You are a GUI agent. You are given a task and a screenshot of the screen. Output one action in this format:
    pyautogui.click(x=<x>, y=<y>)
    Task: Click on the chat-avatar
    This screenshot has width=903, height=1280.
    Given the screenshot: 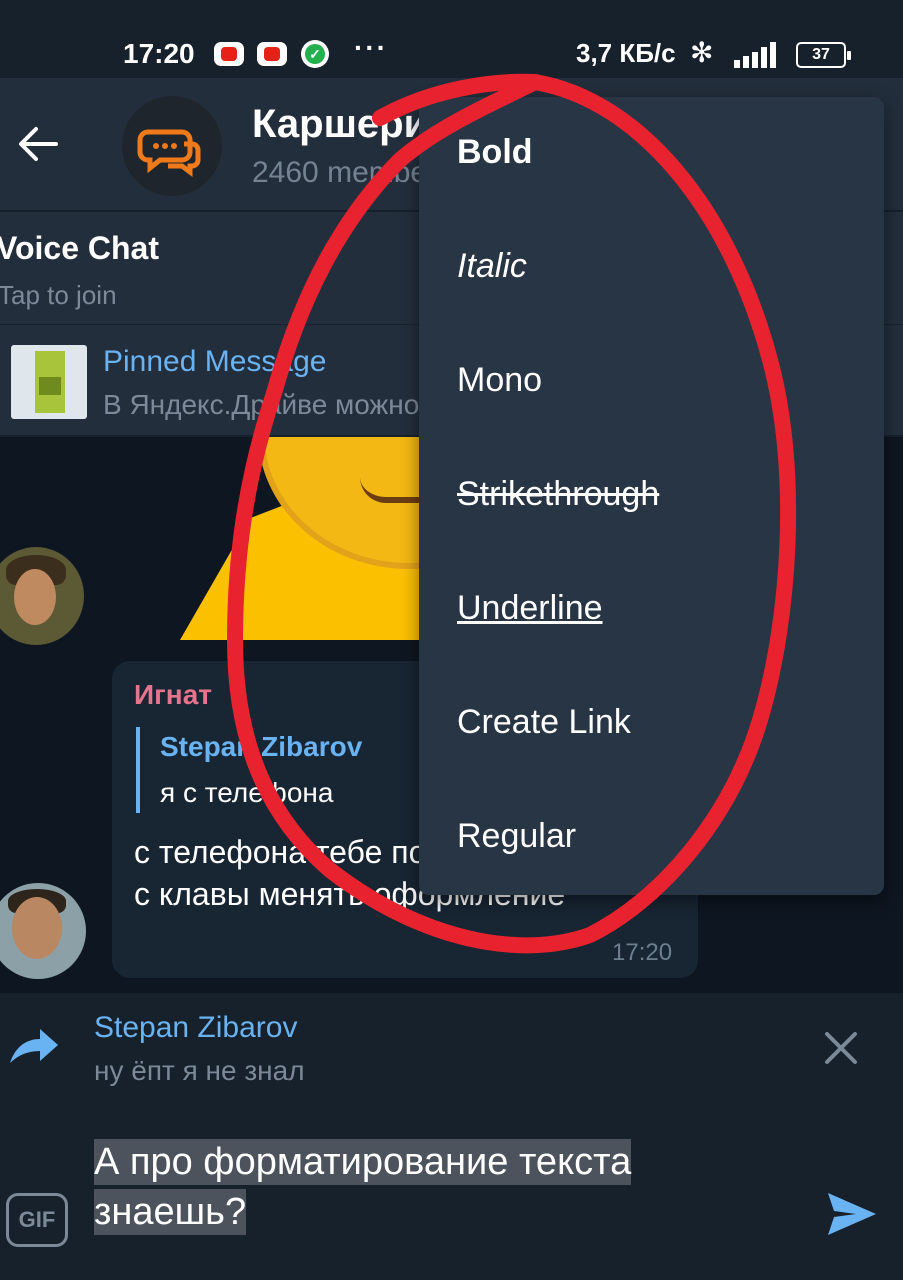 What is the action you would take?
    pyautogui.click(x=172, y=146)
    